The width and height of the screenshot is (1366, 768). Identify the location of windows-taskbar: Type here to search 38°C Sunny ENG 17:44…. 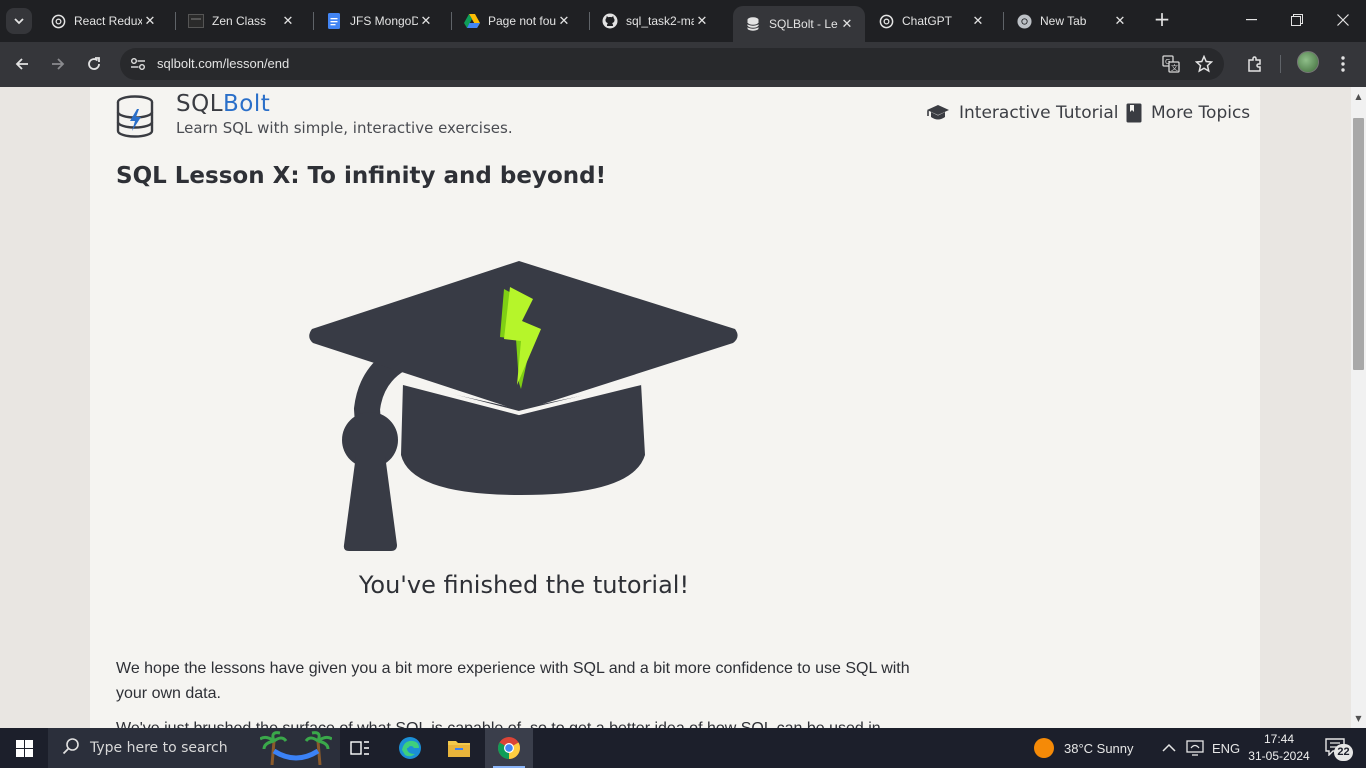
(683, 748).